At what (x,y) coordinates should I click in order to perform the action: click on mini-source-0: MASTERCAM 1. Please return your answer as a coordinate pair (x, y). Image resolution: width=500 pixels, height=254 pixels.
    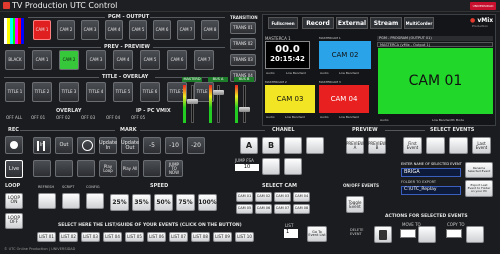
    Looking at the image, I should click on (344, 38).